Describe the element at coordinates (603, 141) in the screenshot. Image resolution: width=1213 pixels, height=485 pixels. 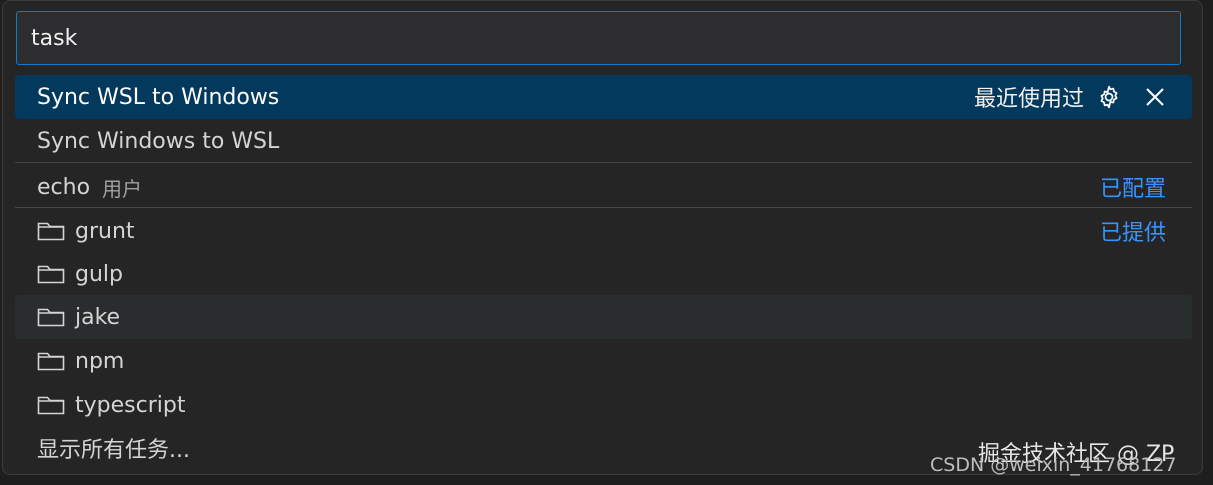
I see `list-item-sync-windows-to-wsl: Sync Windows to WSL` at that location.